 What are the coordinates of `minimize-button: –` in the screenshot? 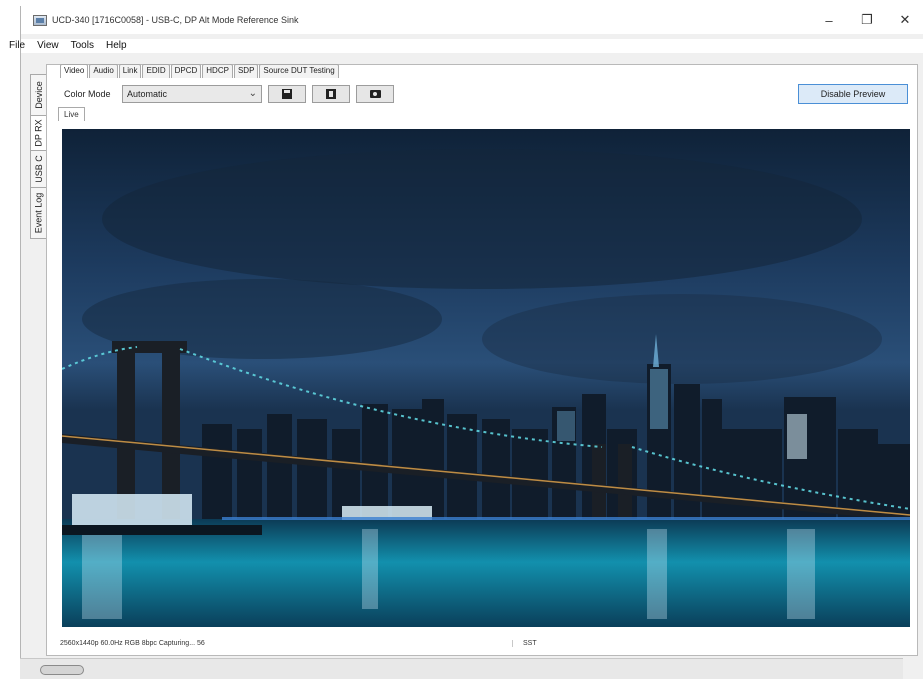 It's located at (829, 20).